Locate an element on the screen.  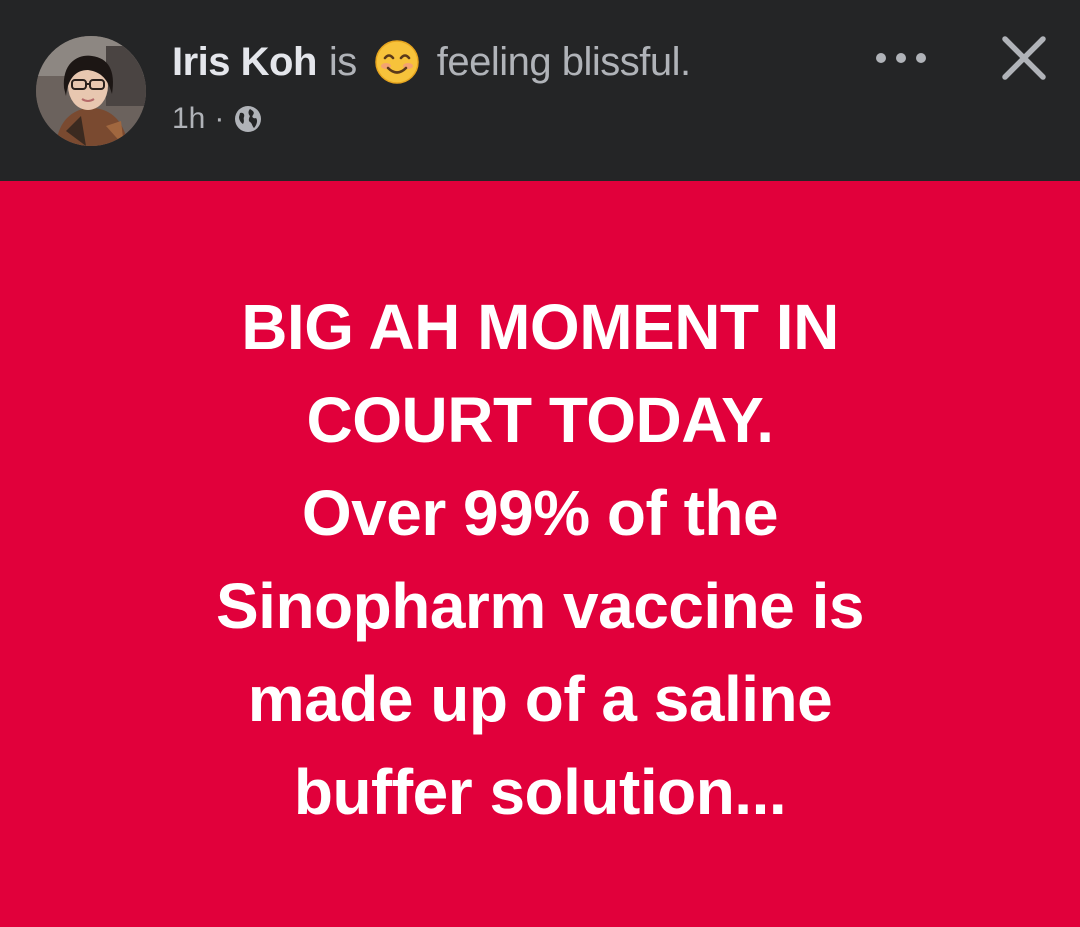
message-line: COURT TODAY. is located at coordinates (540, 420).